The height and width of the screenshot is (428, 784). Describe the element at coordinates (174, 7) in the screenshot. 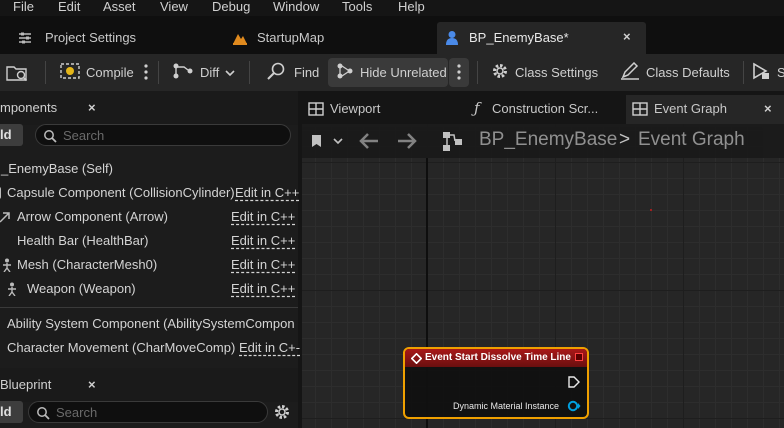

I see `menu-view: View` at that location.